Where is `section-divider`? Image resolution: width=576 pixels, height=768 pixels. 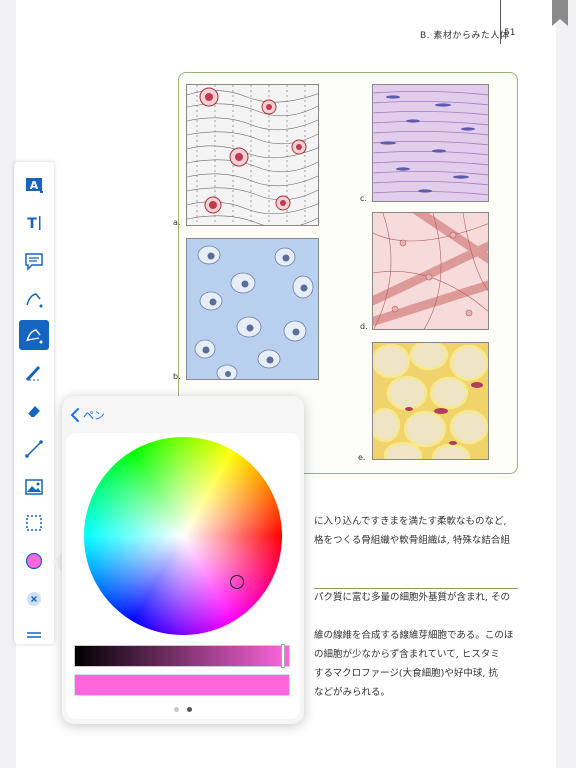
section-divider is located at coordinates (416, 588).